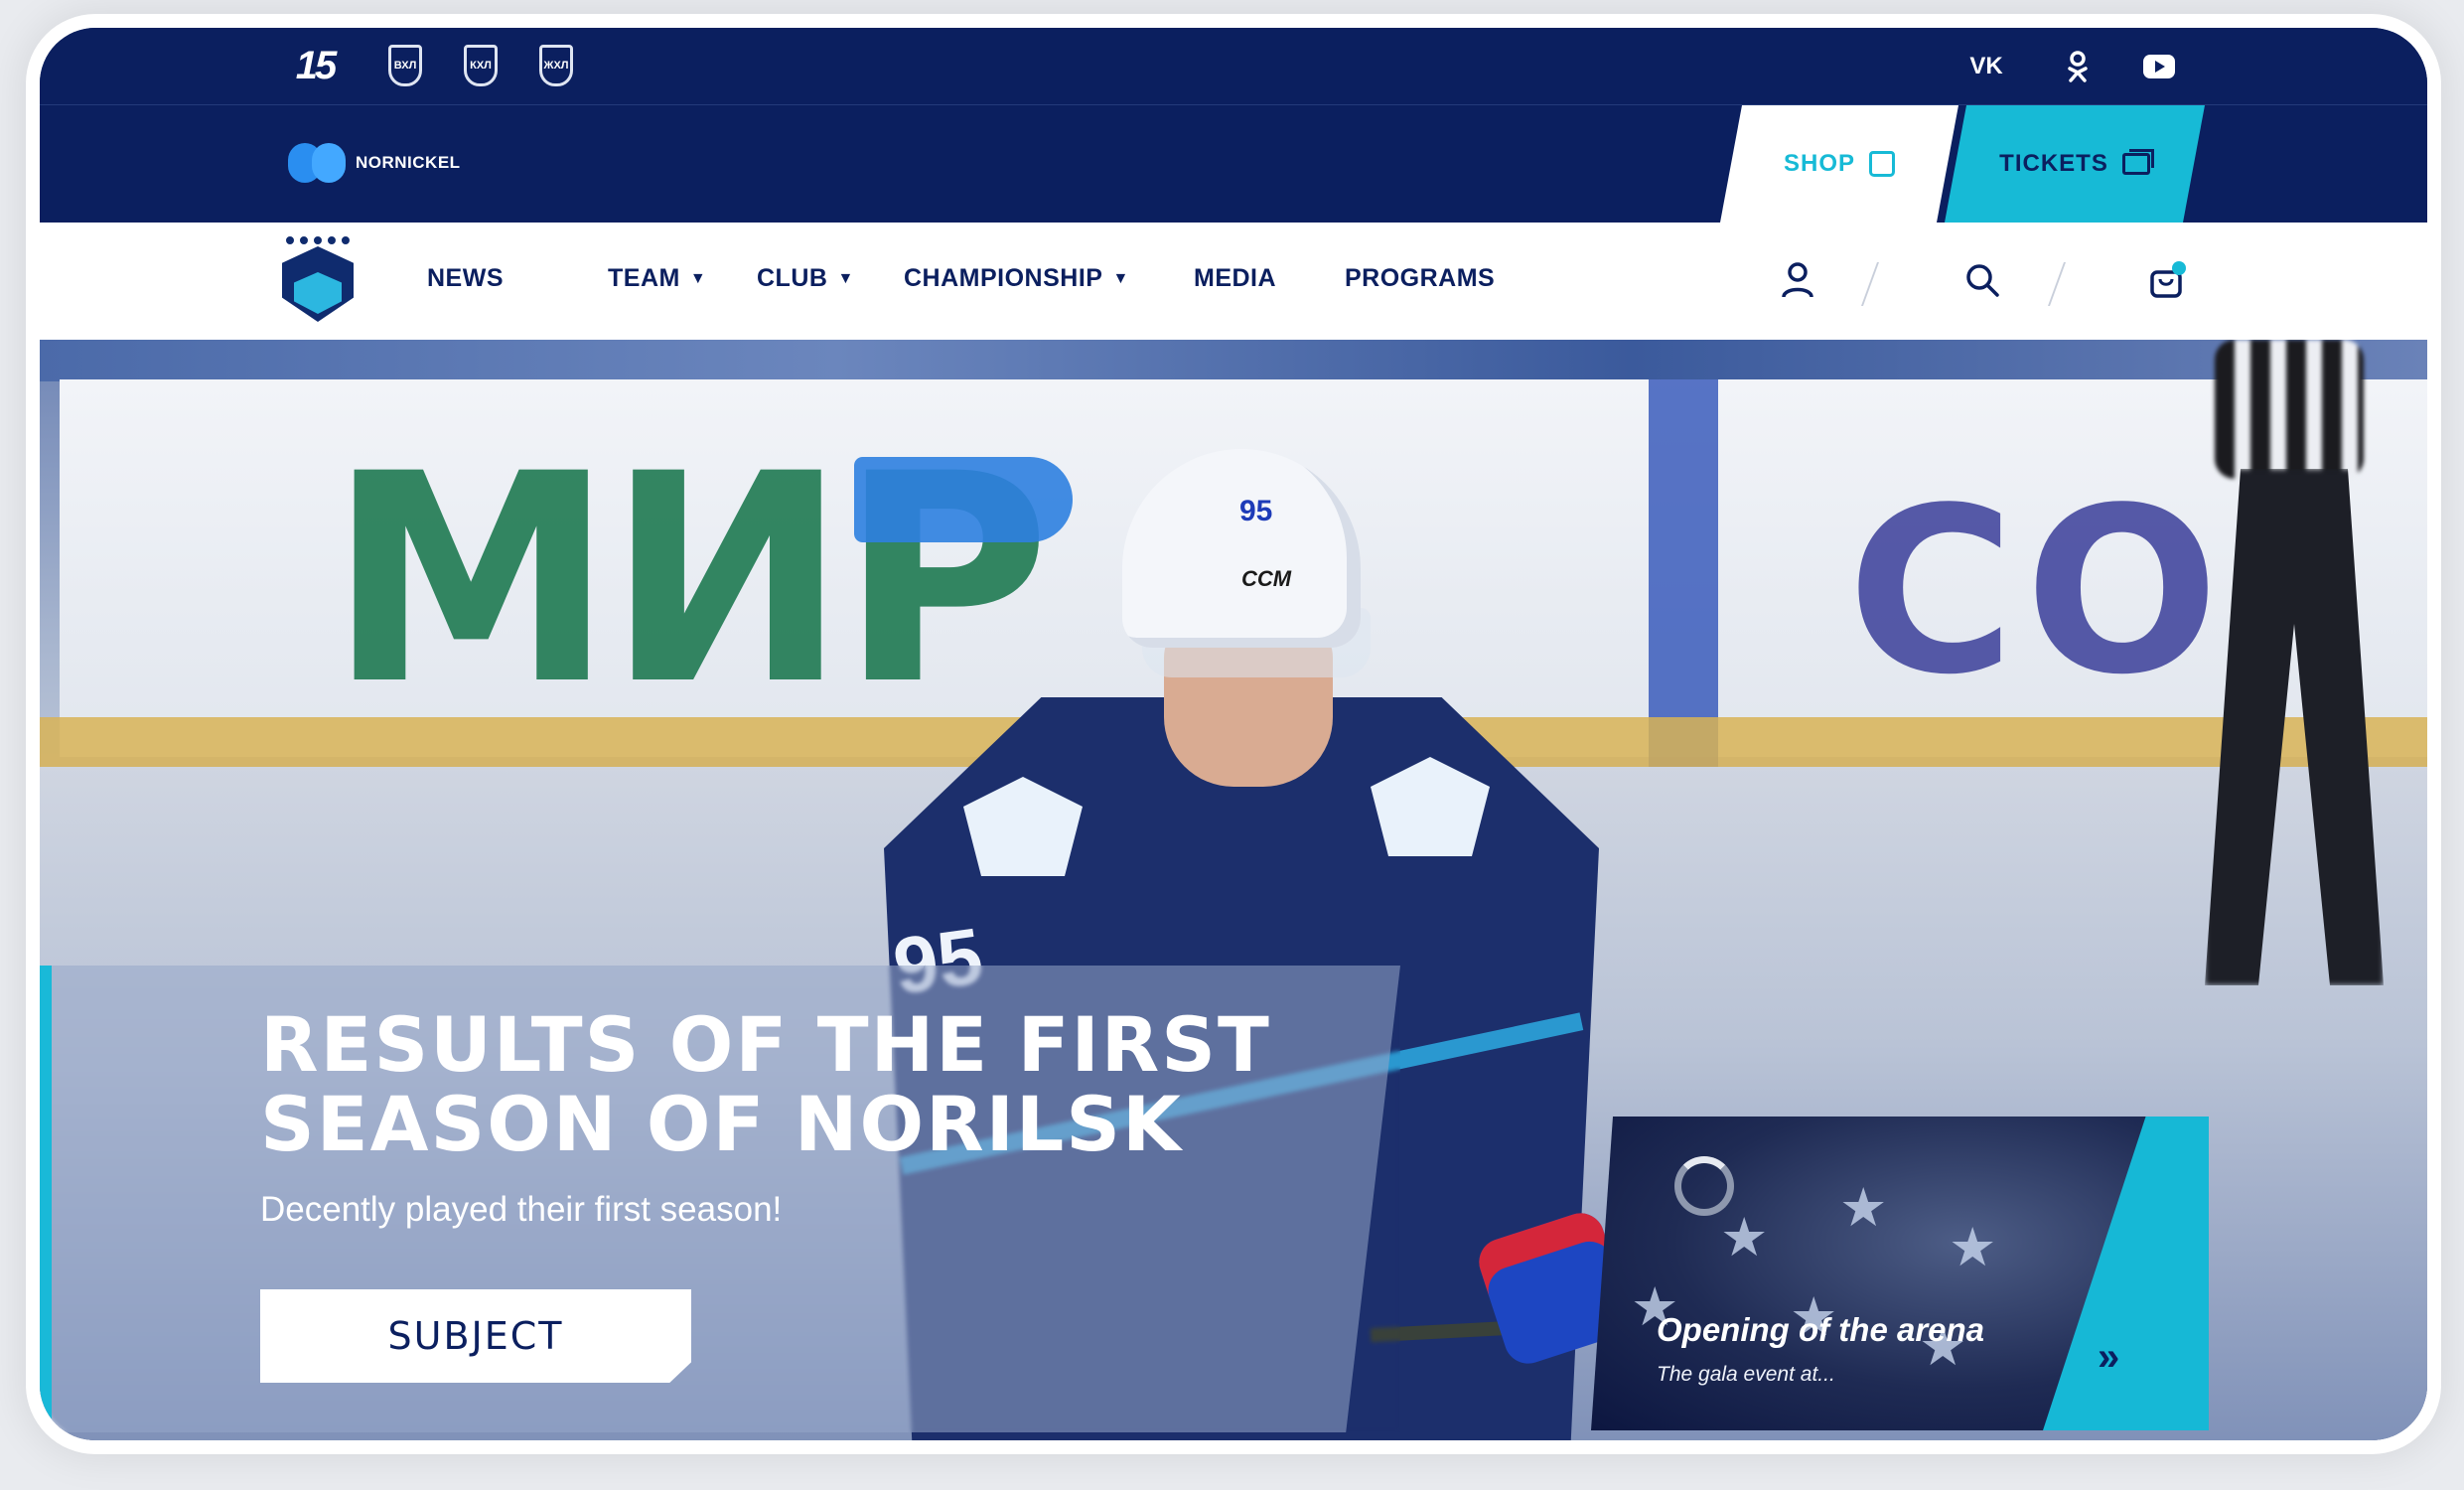 This screenshot has width=2464, height=1490. I want to click on khl-logo-icon: КХЛ, so click(481, 65).